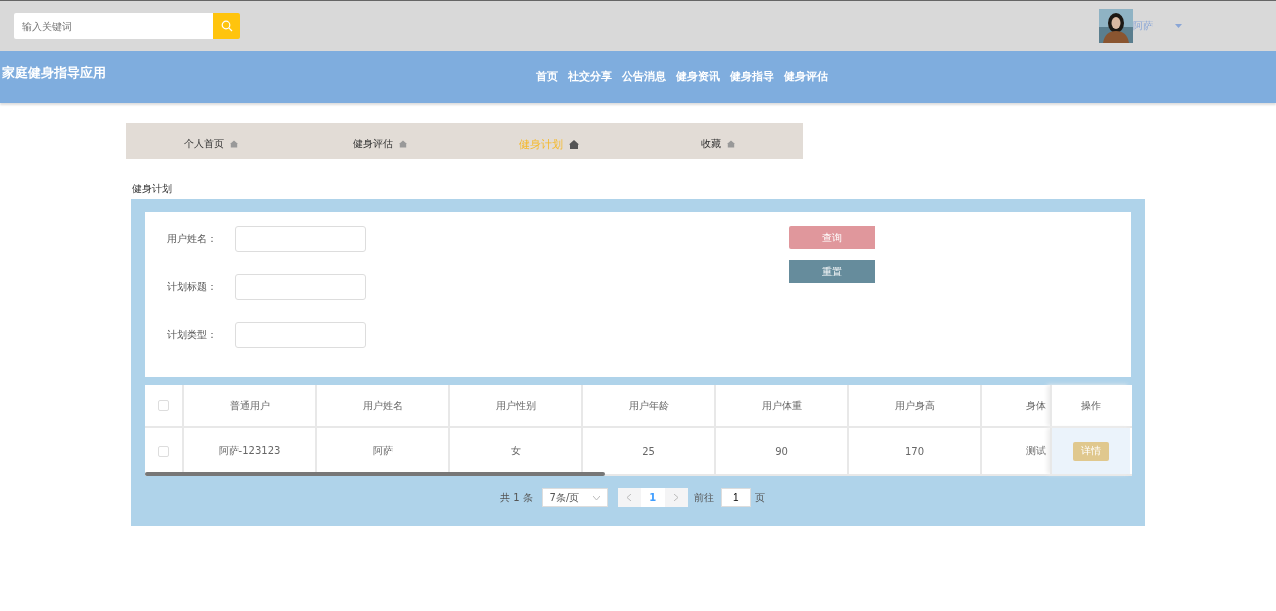 This screenshot has width=1276, height=611. What do you see at coordinates (806, 76) in the screenshot?
I see `nav-link: 健身评估` at bounding box center [806, 76].